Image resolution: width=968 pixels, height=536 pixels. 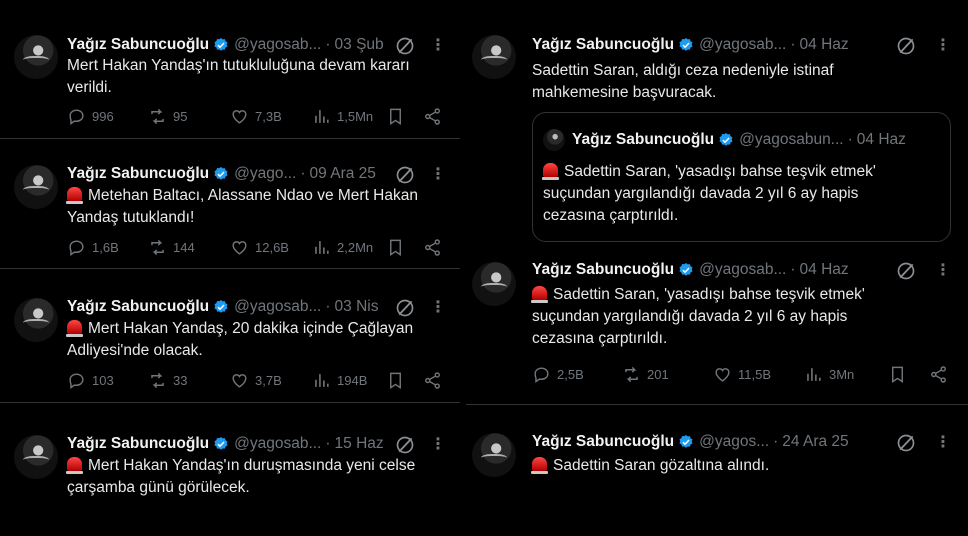 I want to click on tweet-text-line: çarşamba günü görülecek., so click(x=158, y=487).